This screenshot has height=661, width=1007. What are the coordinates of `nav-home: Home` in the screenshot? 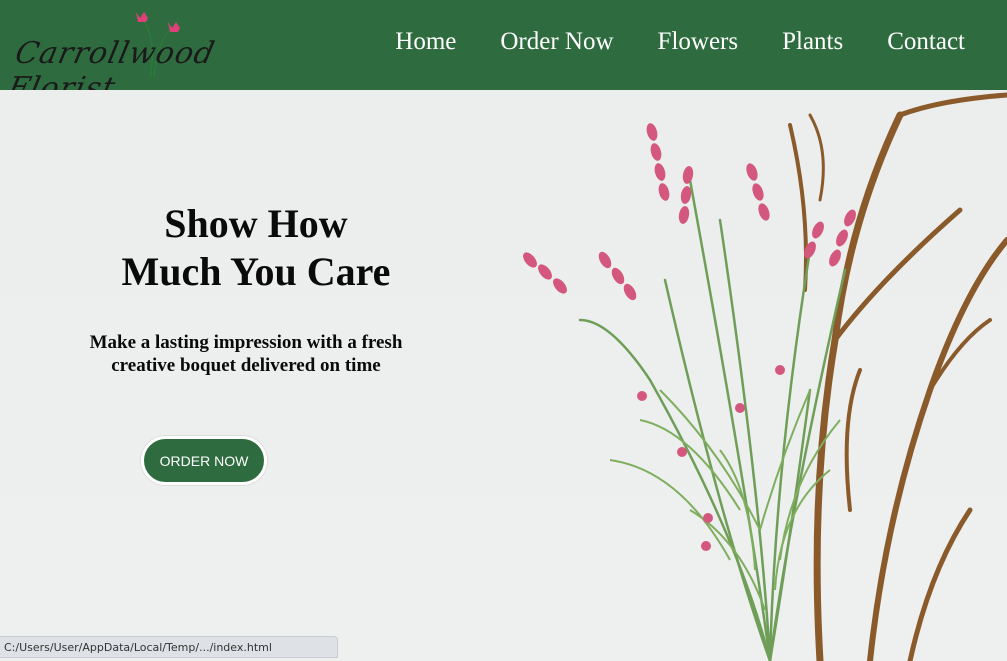 It's located at (425, 42).